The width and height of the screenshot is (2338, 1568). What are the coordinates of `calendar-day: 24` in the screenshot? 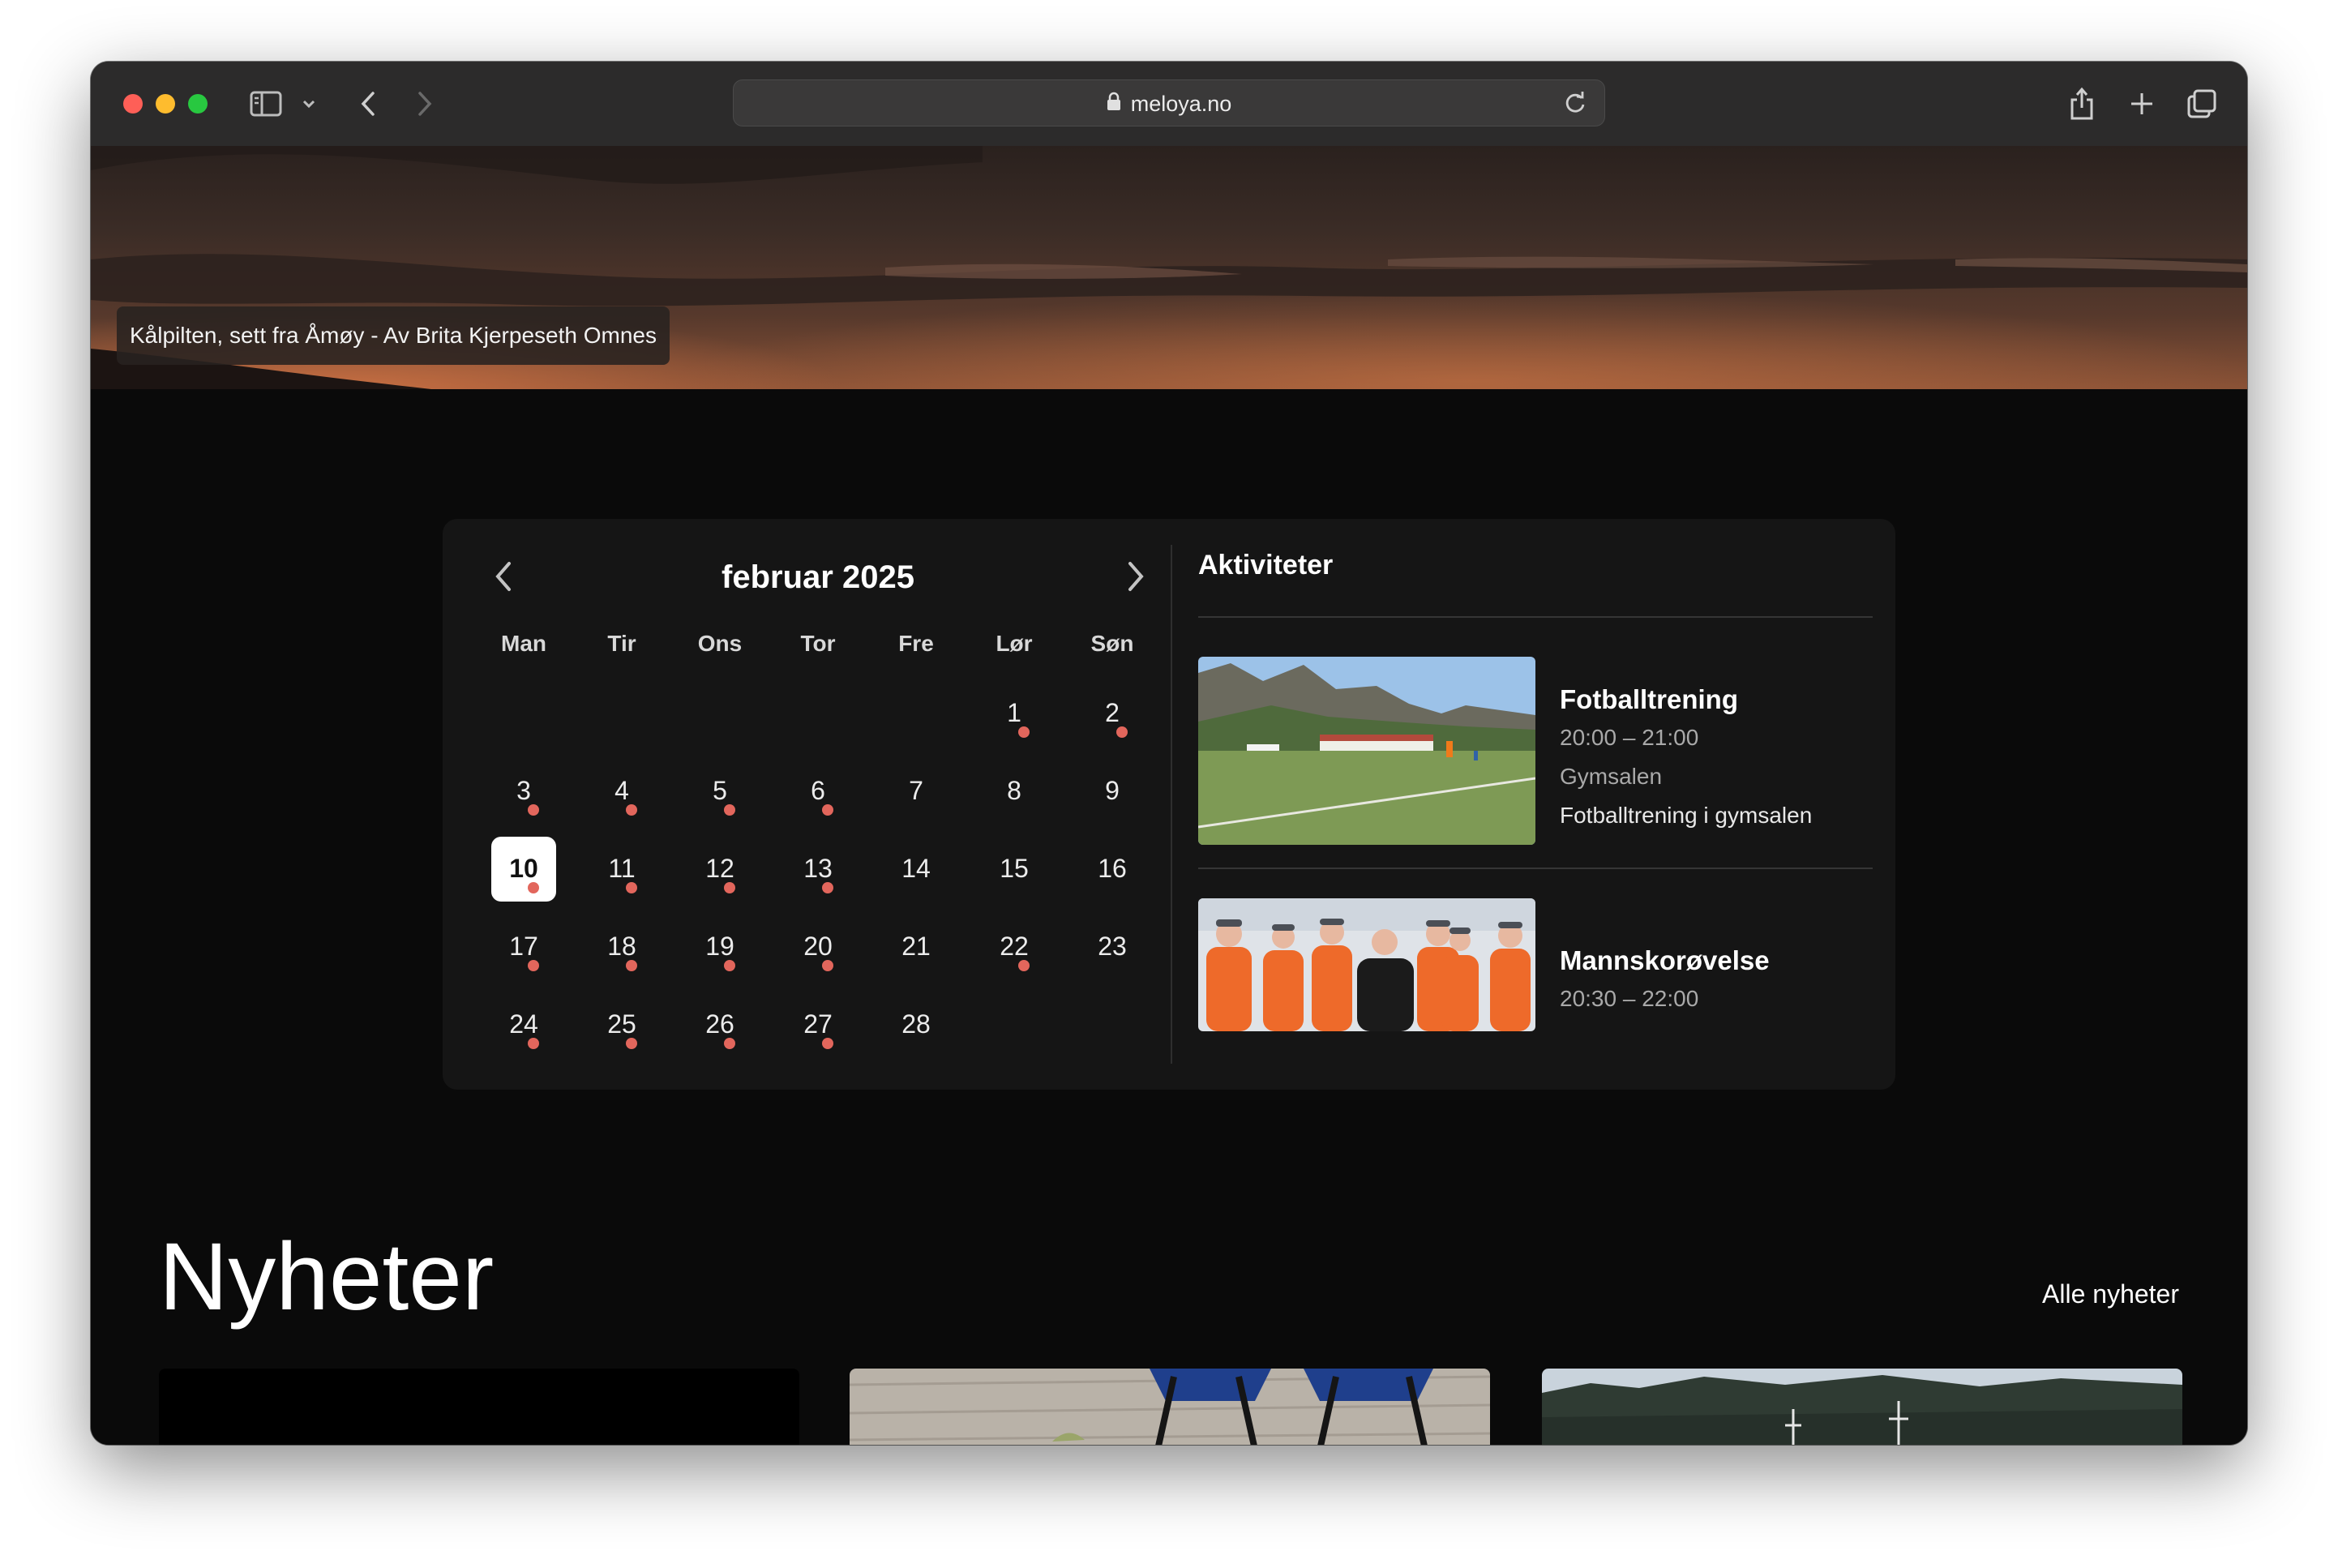 It's located at (523, 1024).